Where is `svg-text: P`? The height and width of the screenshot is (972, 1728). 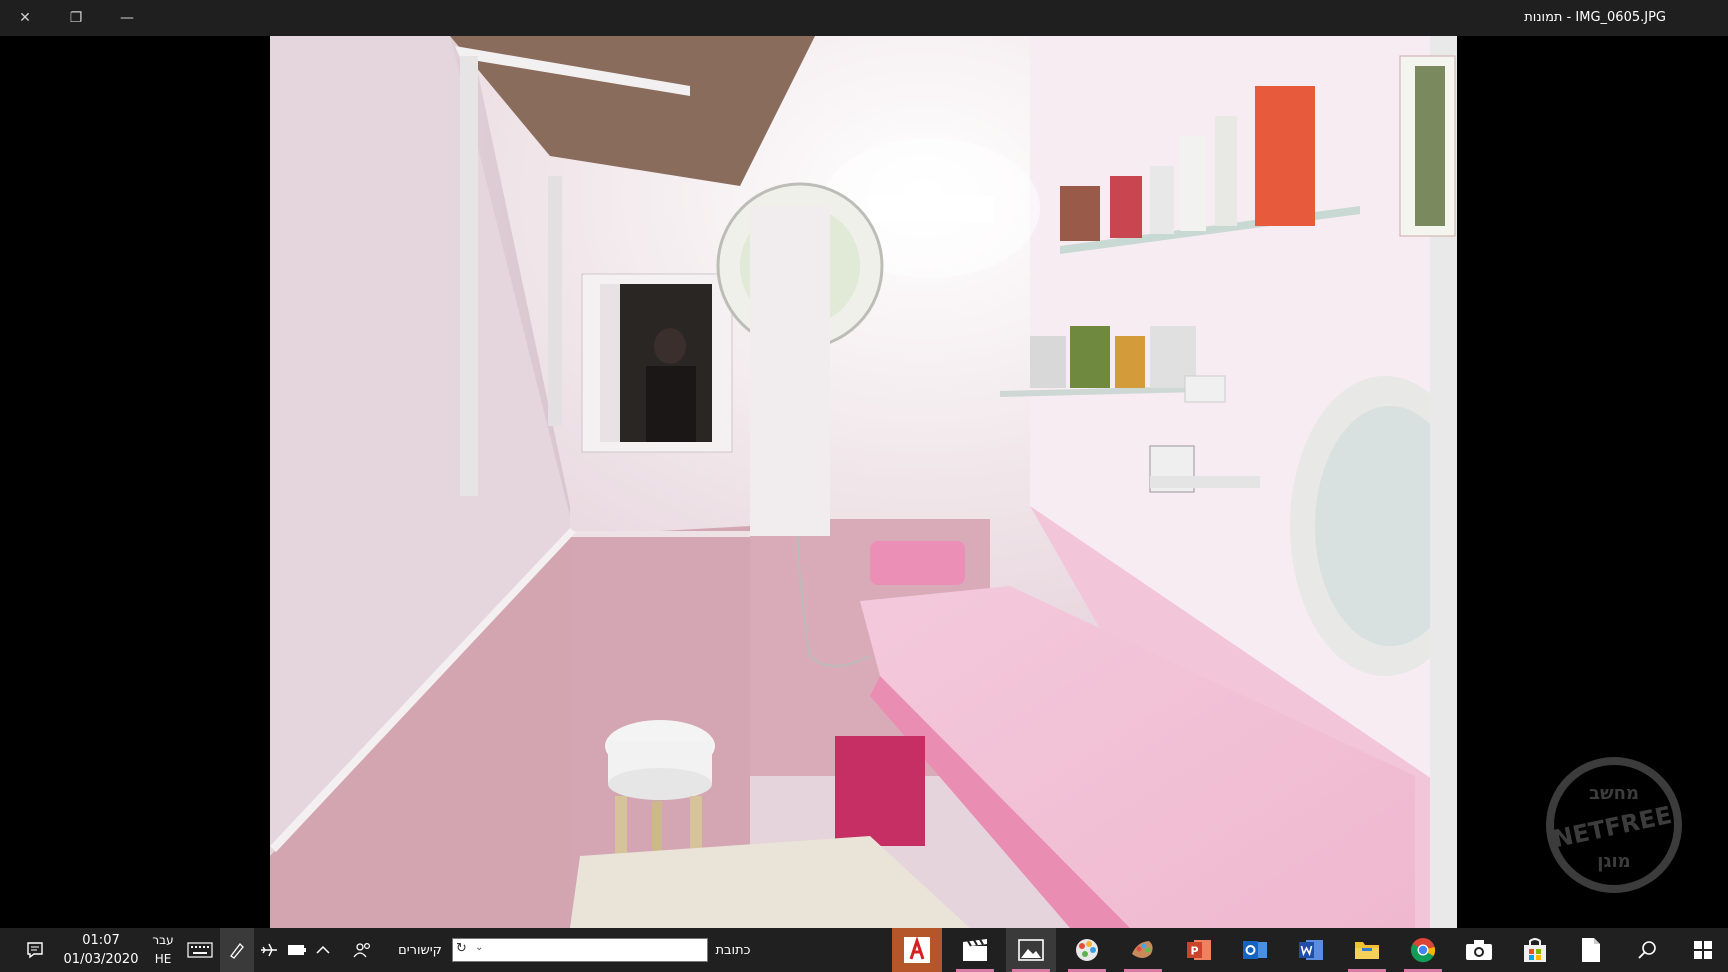
svg-text: P is located at coordinates (1194, 951).